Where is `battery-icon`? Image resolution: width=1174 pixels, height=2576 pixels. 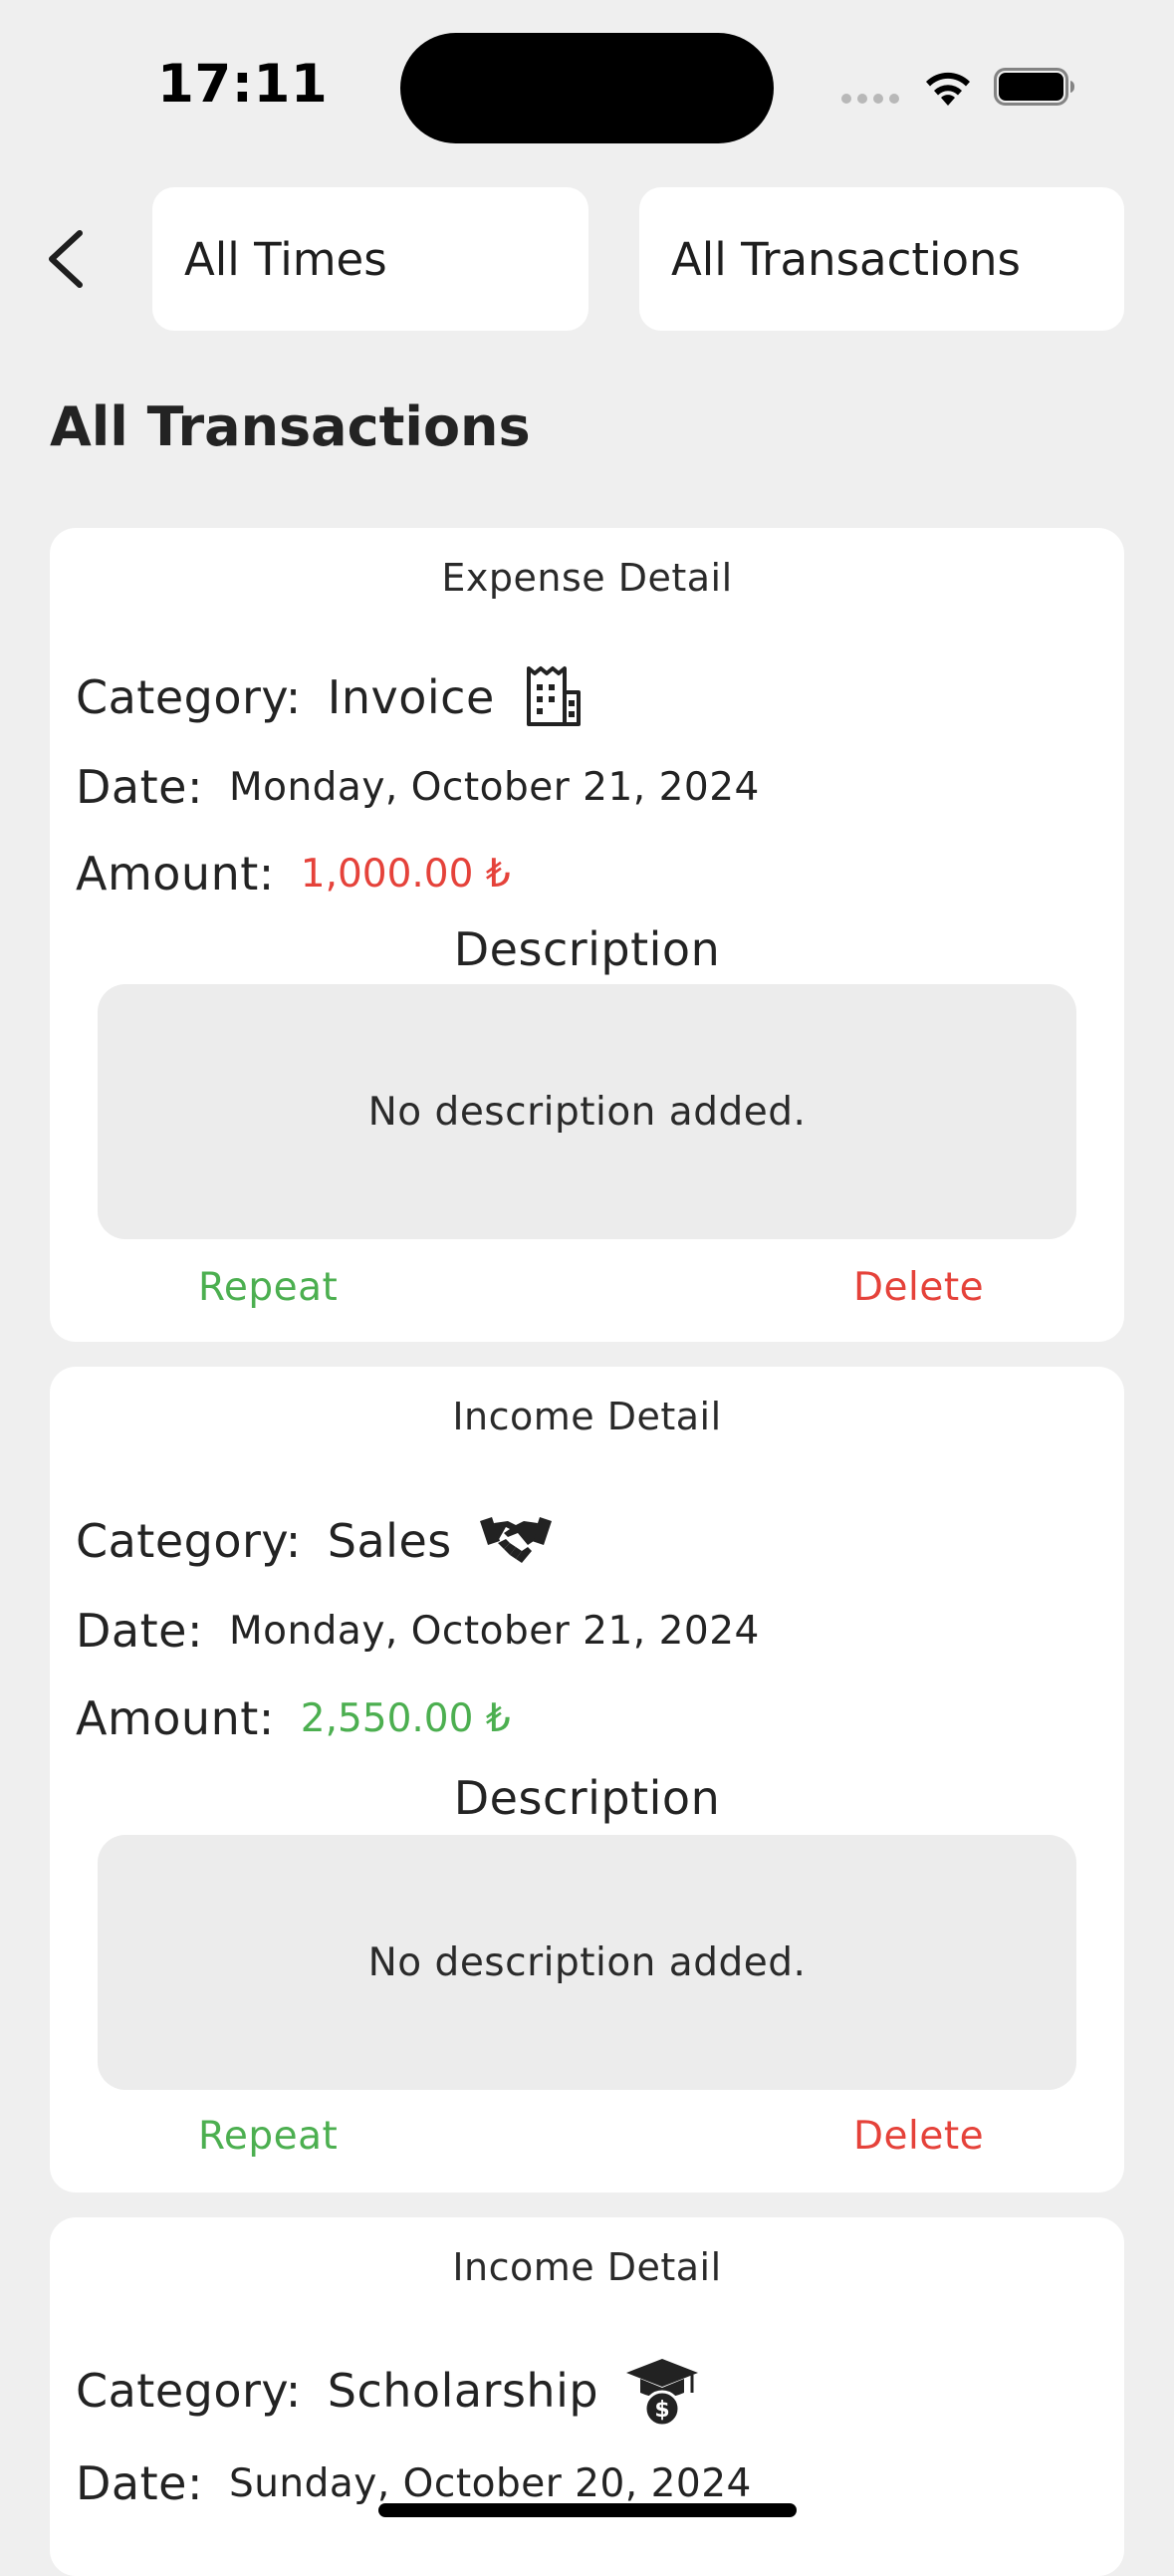 battery-icon is located at coordinates (1034, 87).